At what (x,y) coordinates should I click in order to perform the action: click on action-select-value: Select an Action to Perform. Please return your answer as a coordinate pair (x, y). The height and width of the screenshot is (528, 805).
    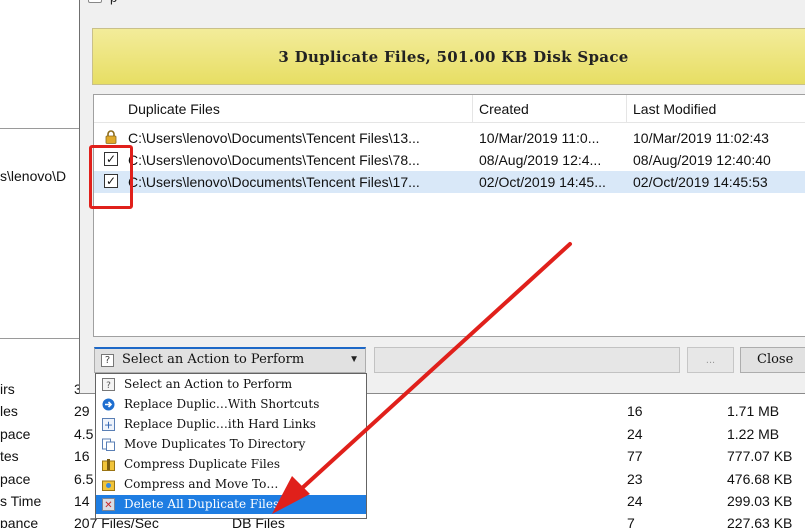
    Looking at the image, I should click on (213, 359).